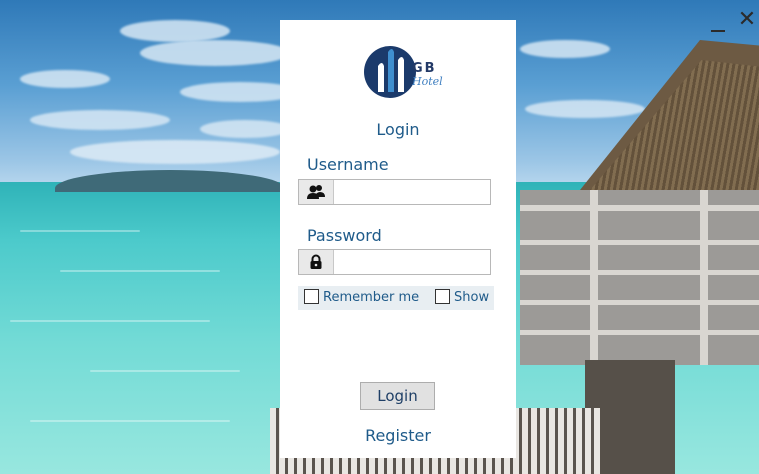  I want to click on remember-me-label: Remember me, so click(371, 297).